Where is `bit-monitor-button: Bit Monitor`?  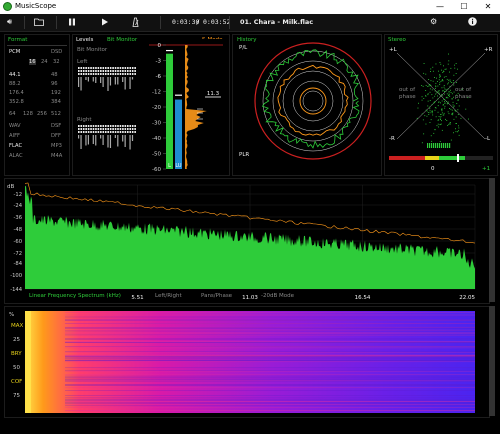
bit-monitor-button: Bit Monitor is located at coordinates (122, 40).